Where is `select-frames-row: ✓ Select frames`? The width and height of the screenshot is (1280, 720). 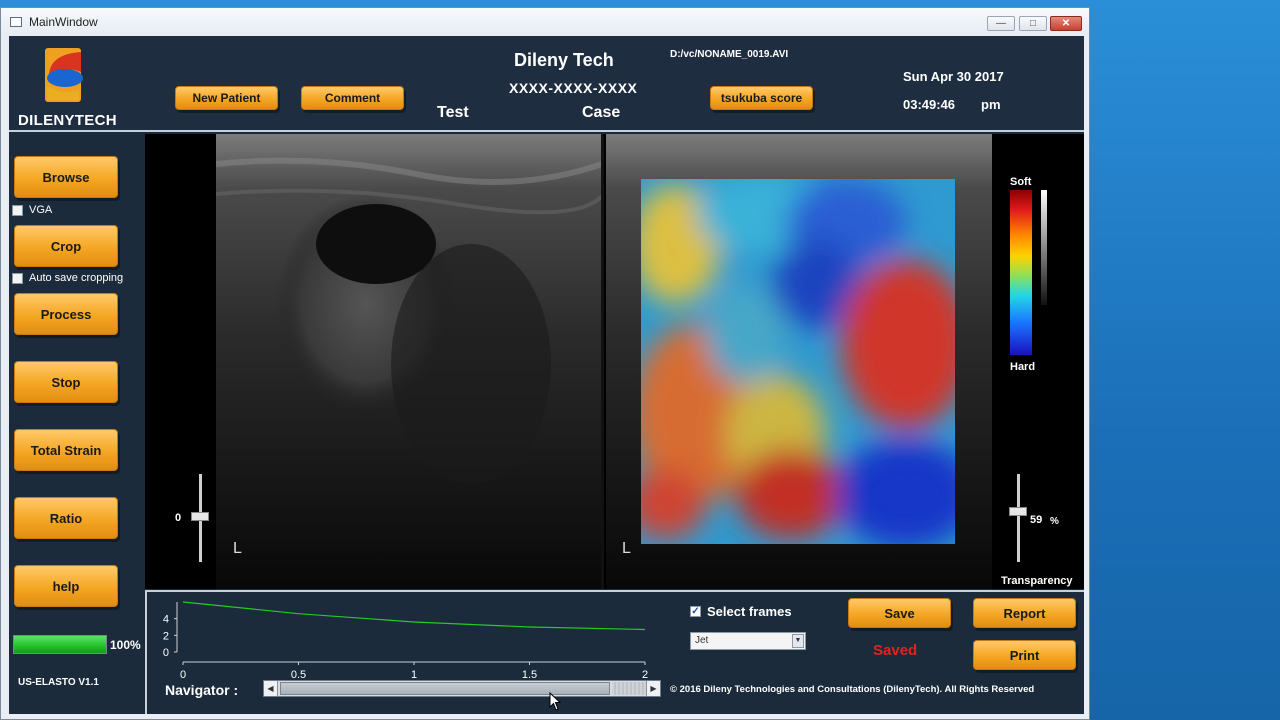 select-frames-row: ✓ Select frames is located at coordinates (741, 611).